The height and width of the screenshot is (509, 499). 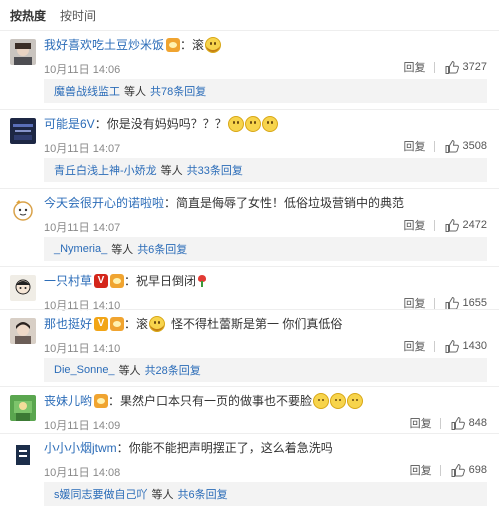 I want to click on sort-by-time-tab: 按时间, so click(x=78, y=15).